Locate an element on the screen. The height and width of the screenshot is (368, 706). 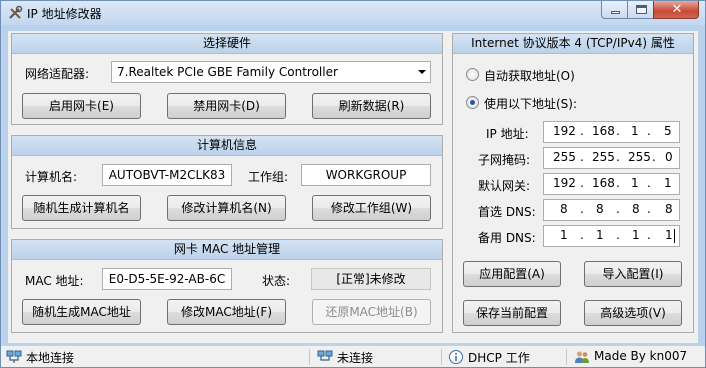
adapter-label: 网络适配器: is located at coordinates (57, 74).